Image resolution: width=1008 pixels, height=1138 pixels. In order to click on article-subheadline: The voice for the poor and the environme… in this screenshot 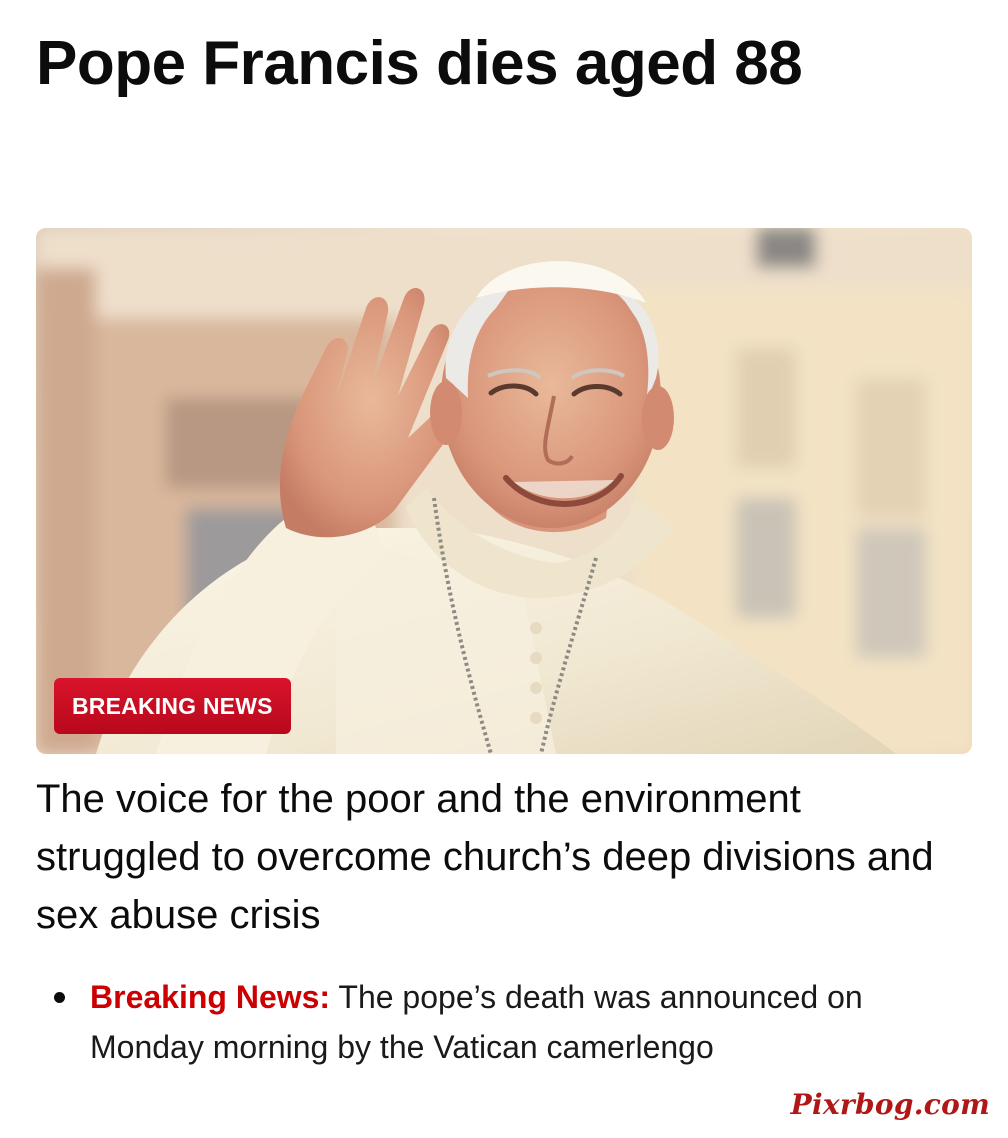, I will do `click(506, 857)`.